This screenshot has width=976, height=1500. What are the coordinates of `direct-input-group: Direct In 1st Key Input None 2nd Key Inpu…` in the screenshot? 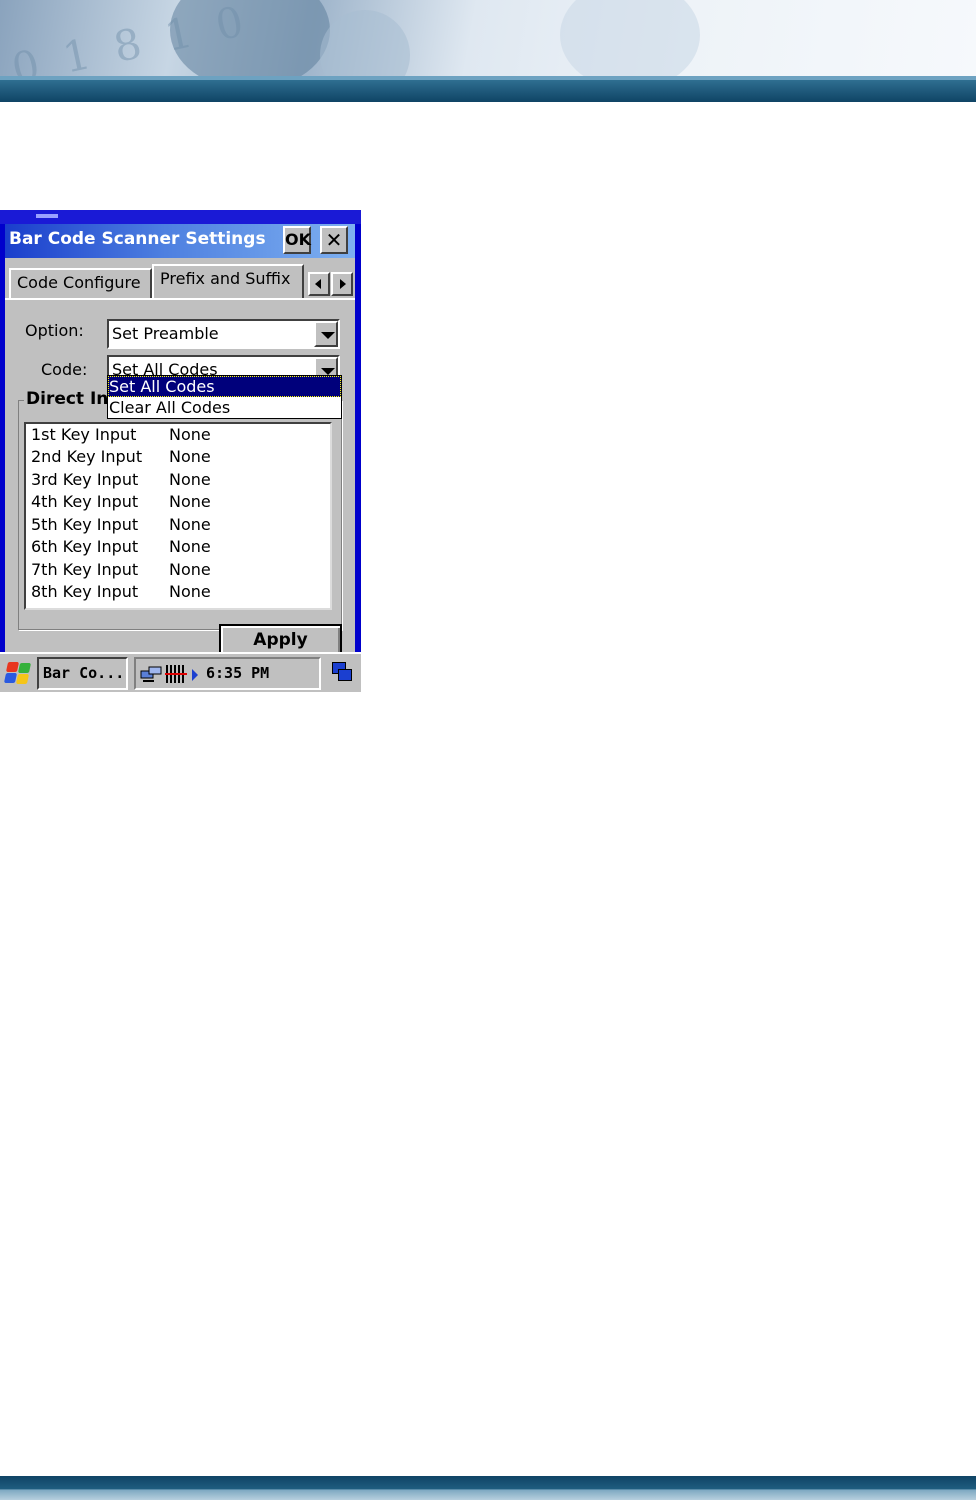 It's located at (180, 509).